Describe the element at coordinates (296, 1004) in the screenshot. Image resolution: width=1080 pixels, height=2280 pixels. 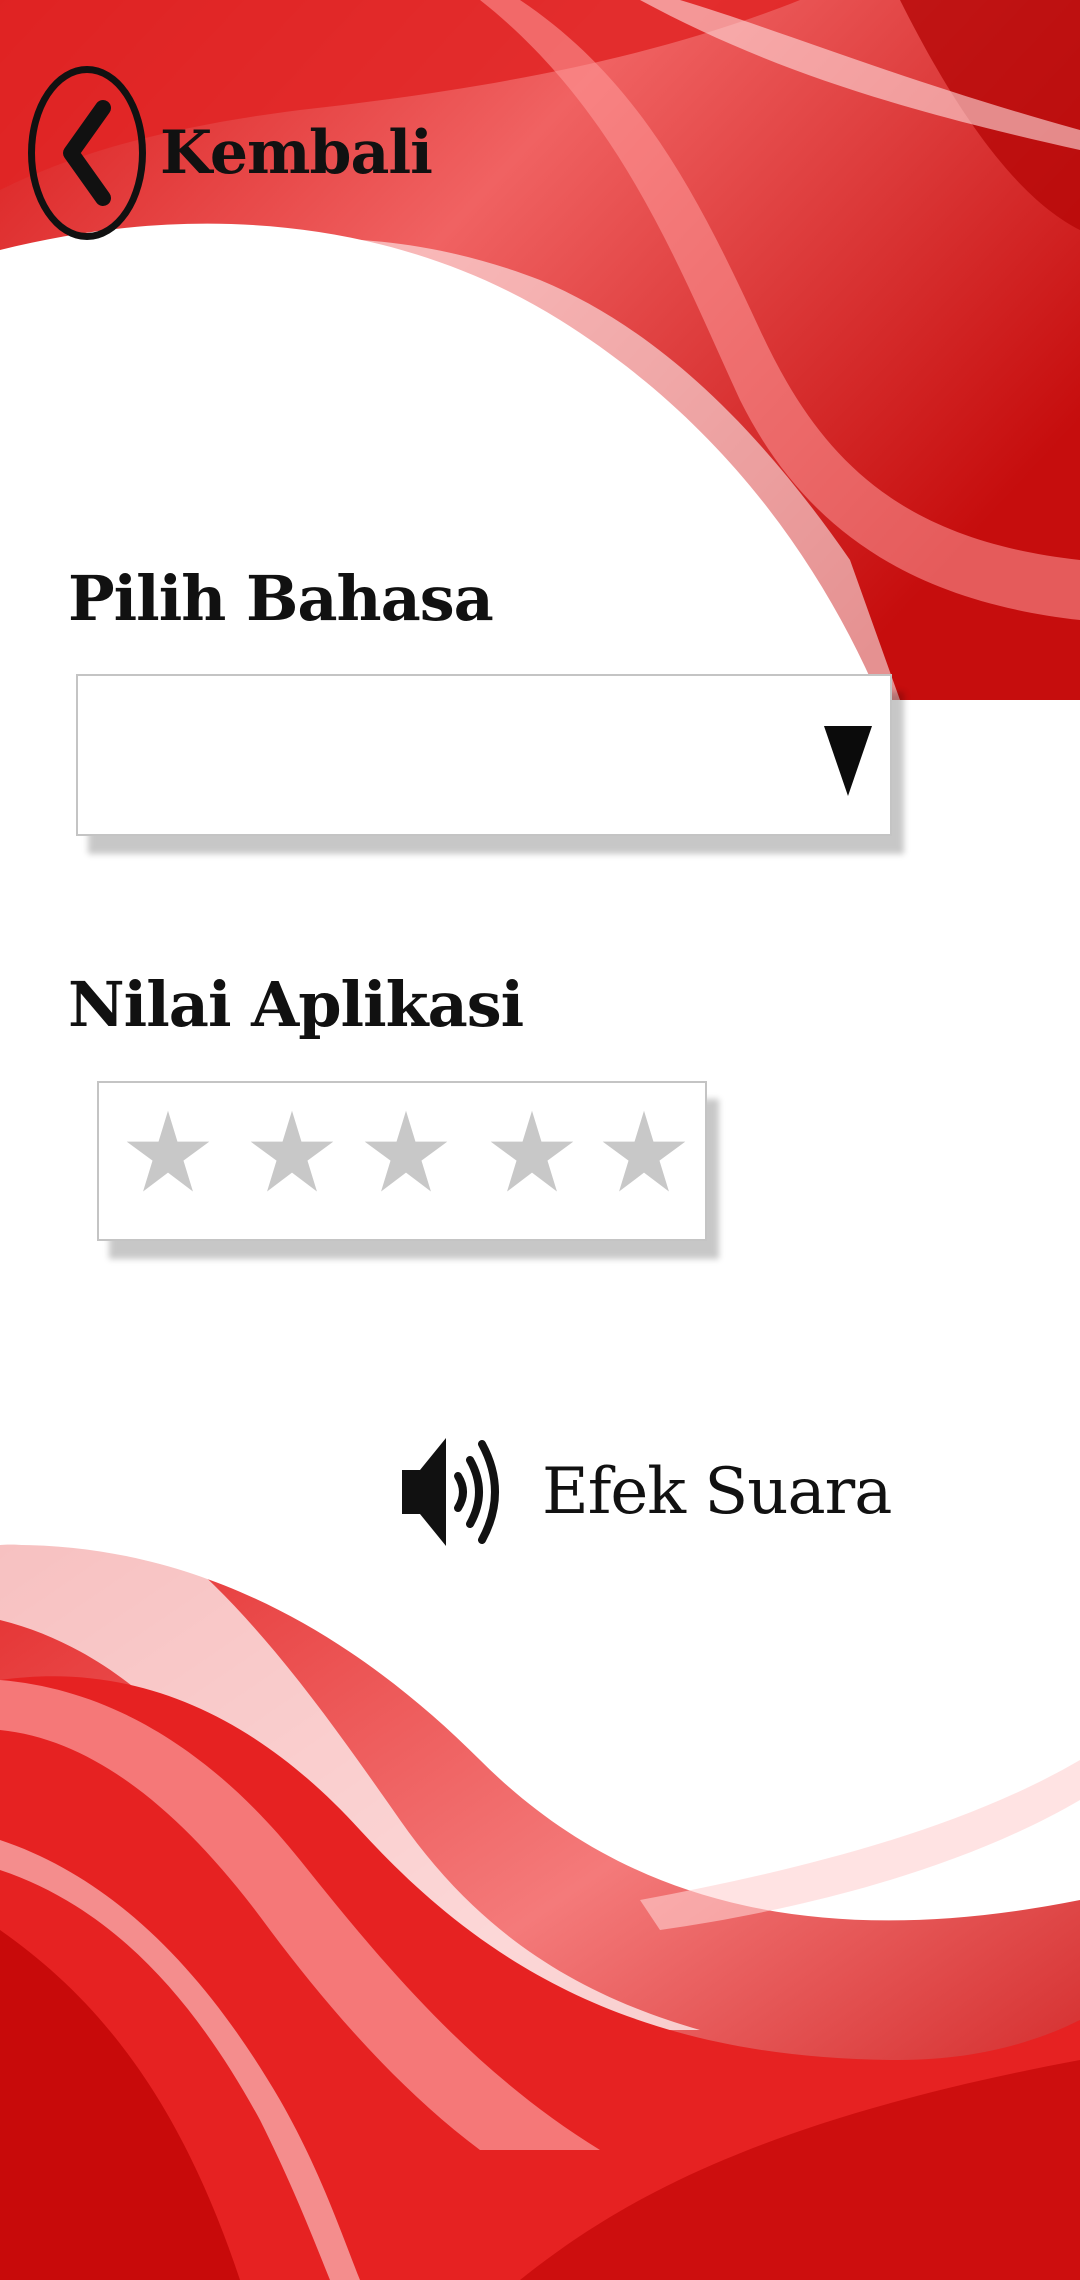
I see `rating-label: Nilai Aplikasi` at that location.